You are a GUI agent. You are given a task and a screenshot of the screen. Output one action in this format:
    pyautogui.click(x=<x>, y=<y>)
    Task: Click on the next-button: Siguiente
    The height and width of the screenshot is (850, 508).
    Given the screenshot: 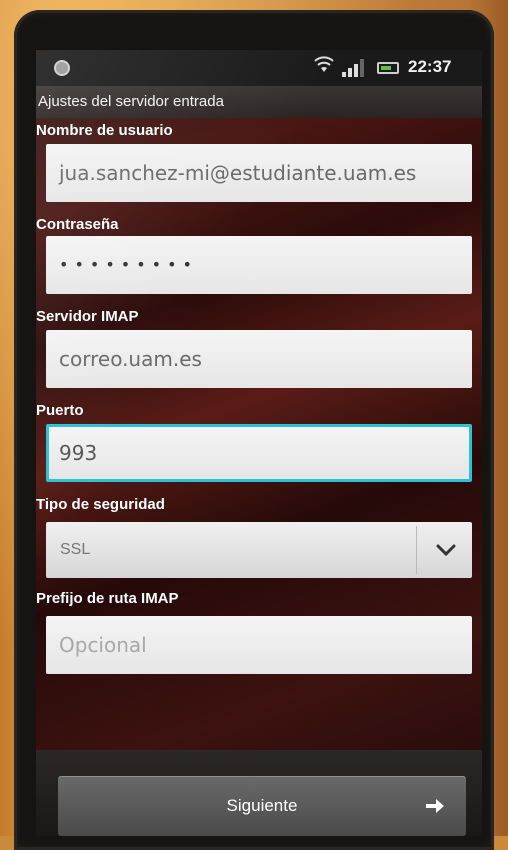 What is the action you would take?
    pyautogui.click(x=262, y=806)
    